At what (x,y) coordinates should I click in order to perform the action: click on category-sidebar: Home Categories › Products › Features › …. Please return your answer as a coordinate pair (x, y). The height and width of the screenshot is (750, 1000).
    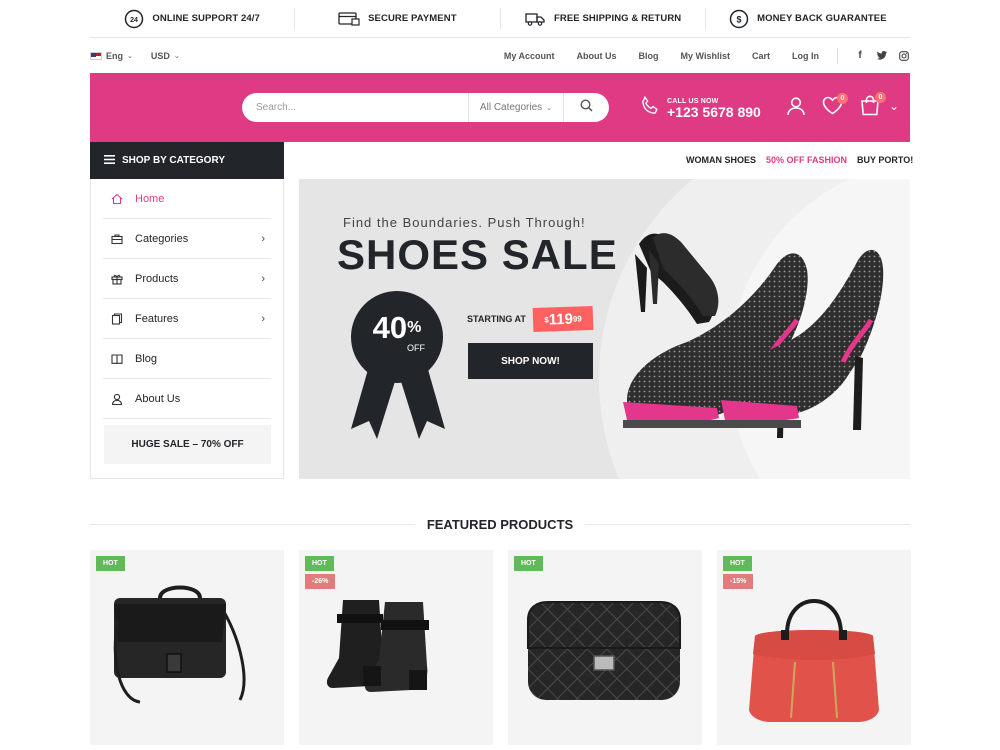
    Looking at the image, I should click on (187, 329).